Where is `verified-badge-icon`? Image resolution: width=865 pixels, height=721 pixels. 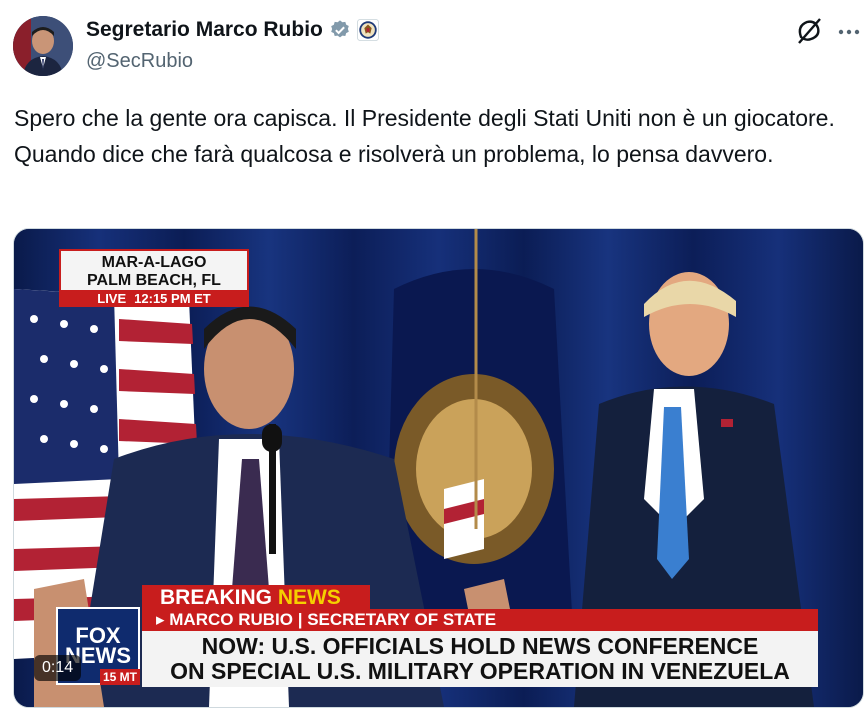 verified-badge-icon is located at coordinates (340, 30).